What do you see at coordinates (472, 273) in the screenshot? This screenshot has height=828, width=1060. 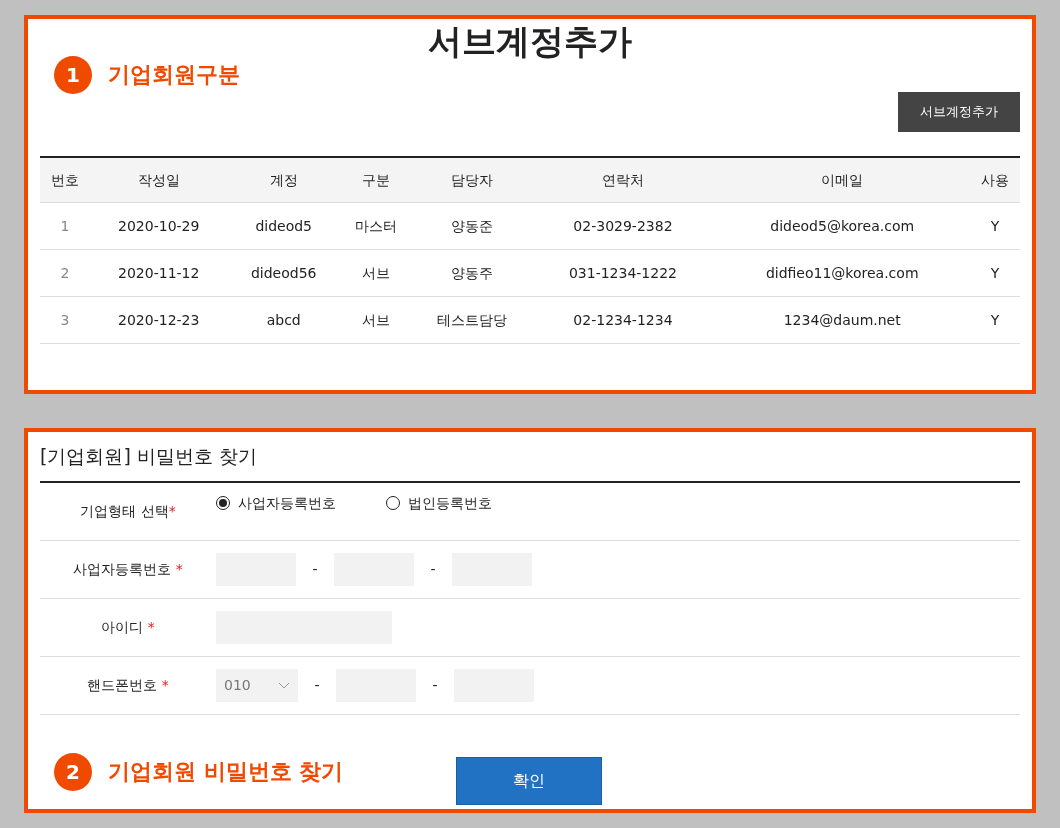 I see `table-cell: 양동주` at bounding box center [472, 273].